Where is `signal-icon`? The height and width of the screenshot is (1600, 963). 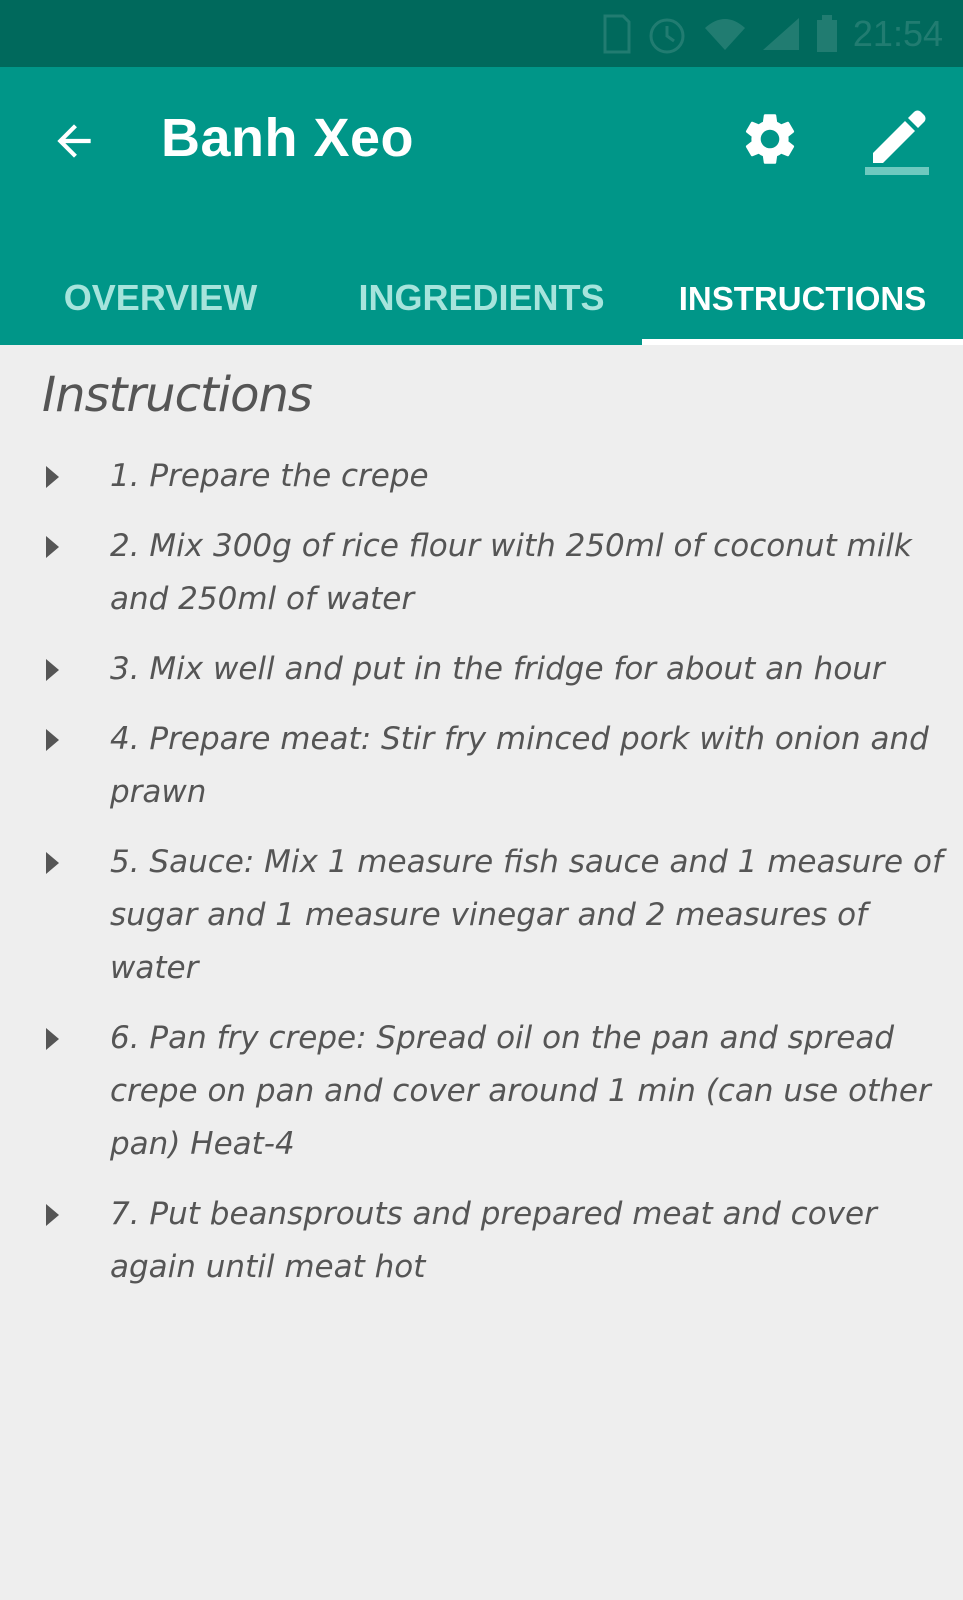
signal-icon is located at coordinates (780, 34).